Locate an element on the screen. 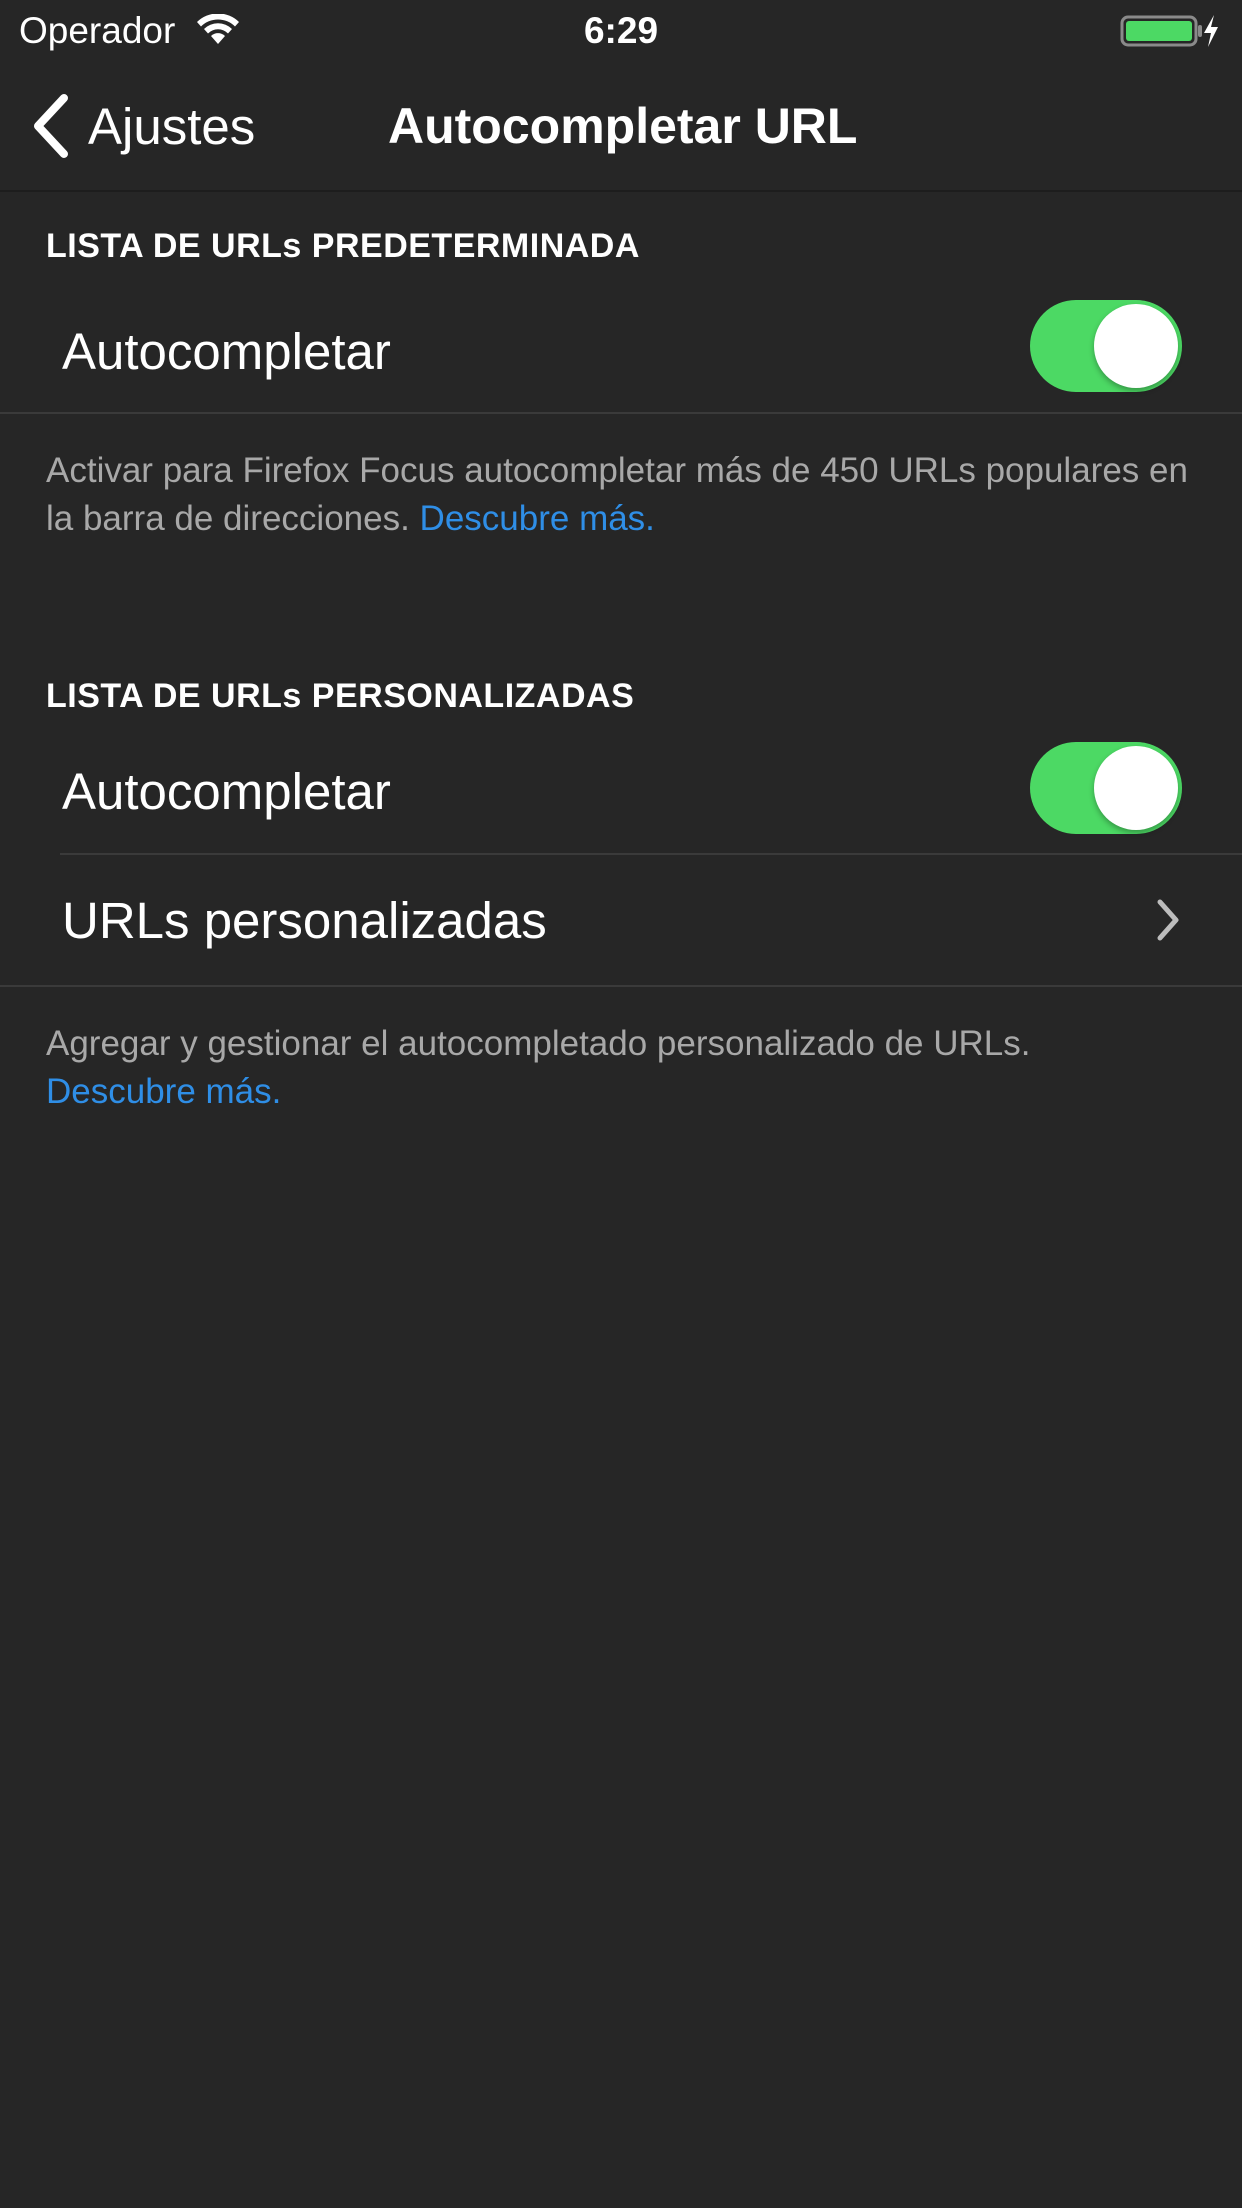  page-title: Autocompletar URL is located at coordinates (623, 126).